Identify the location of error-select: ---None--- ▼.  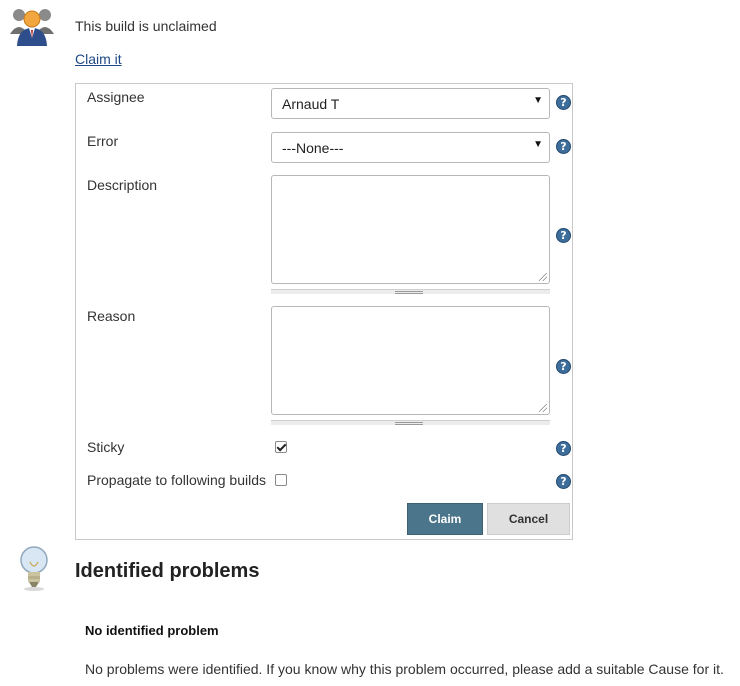
(410, 147).